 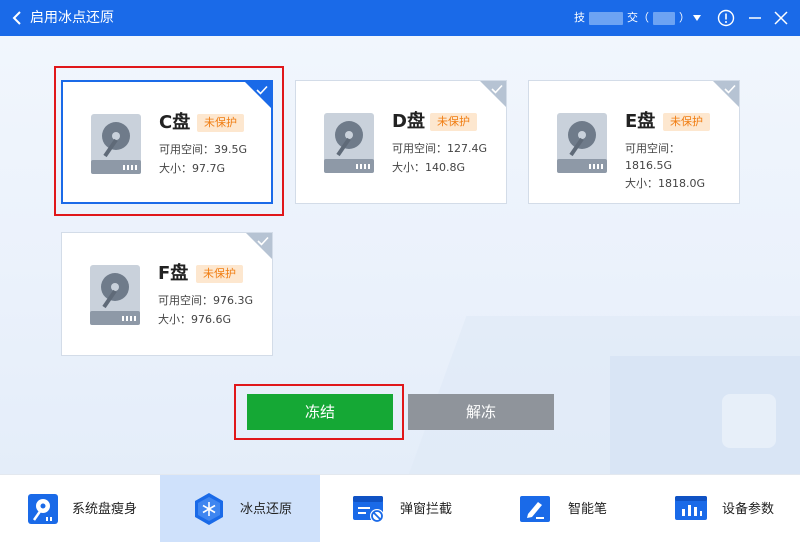 I want to click on disk-free-space: 可用空间：976.3G, so click(x=206, y=300).